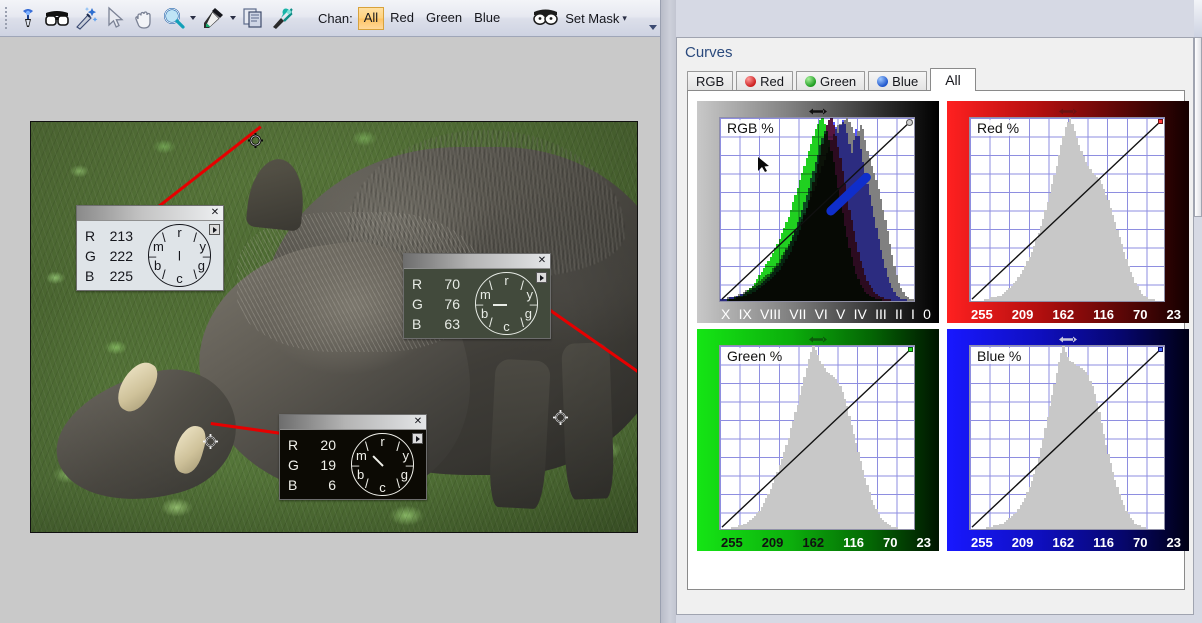 Image resolution: width=1202 pixels, height=623 pixels. Describe the element at coordinates (909, 122) in the screenshot. I see `curve-handle-rgb` at that location.